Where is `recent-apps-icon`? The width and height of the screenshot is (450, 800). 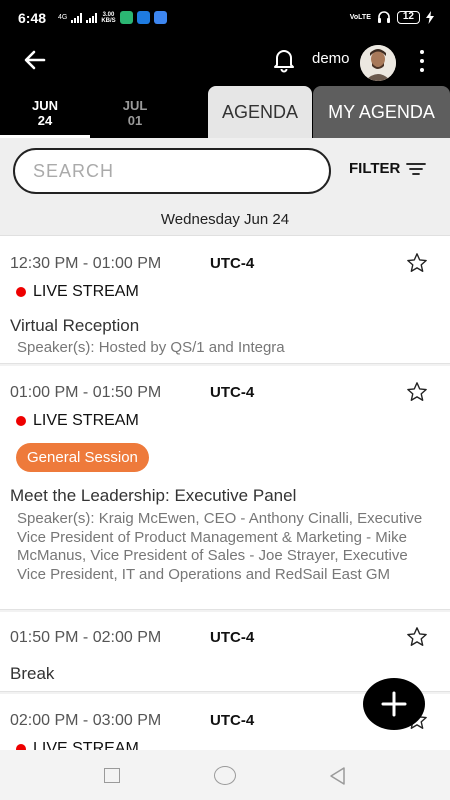 recent-apps-icon is located at coordinates (112, 775).